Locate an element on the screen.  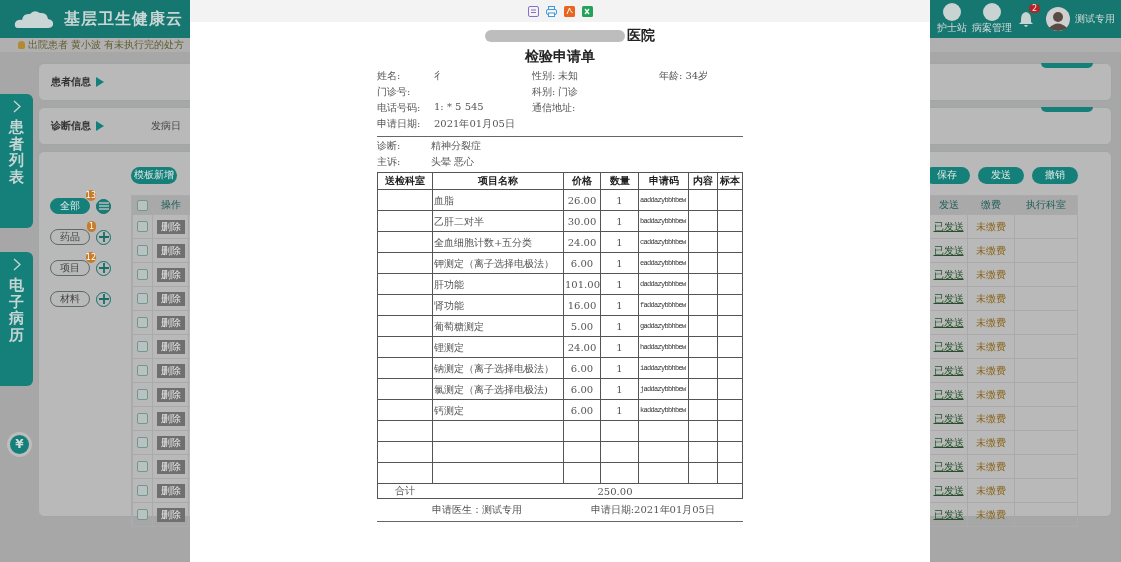
pdf-icon is located at coordinates (569, 11).